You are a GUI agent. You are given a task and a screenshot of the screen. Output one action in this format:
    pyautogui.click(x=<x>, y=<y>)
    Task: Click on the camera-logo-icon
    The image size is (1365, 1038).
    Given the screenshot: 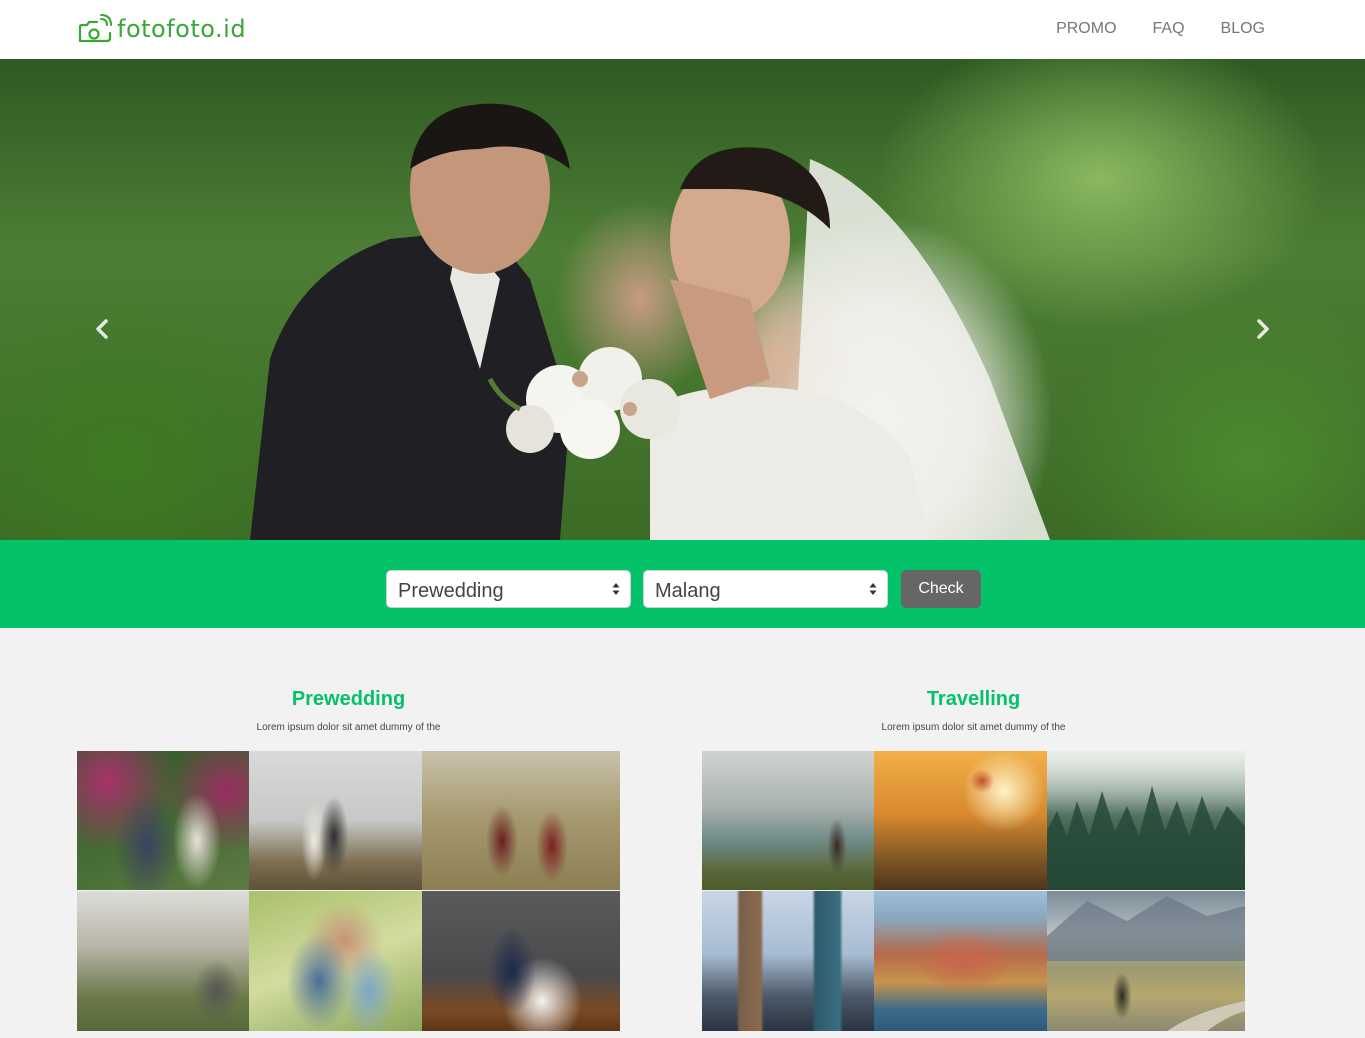 What is the action you would take?
    pyautogui.click(x=95, y=28)
    